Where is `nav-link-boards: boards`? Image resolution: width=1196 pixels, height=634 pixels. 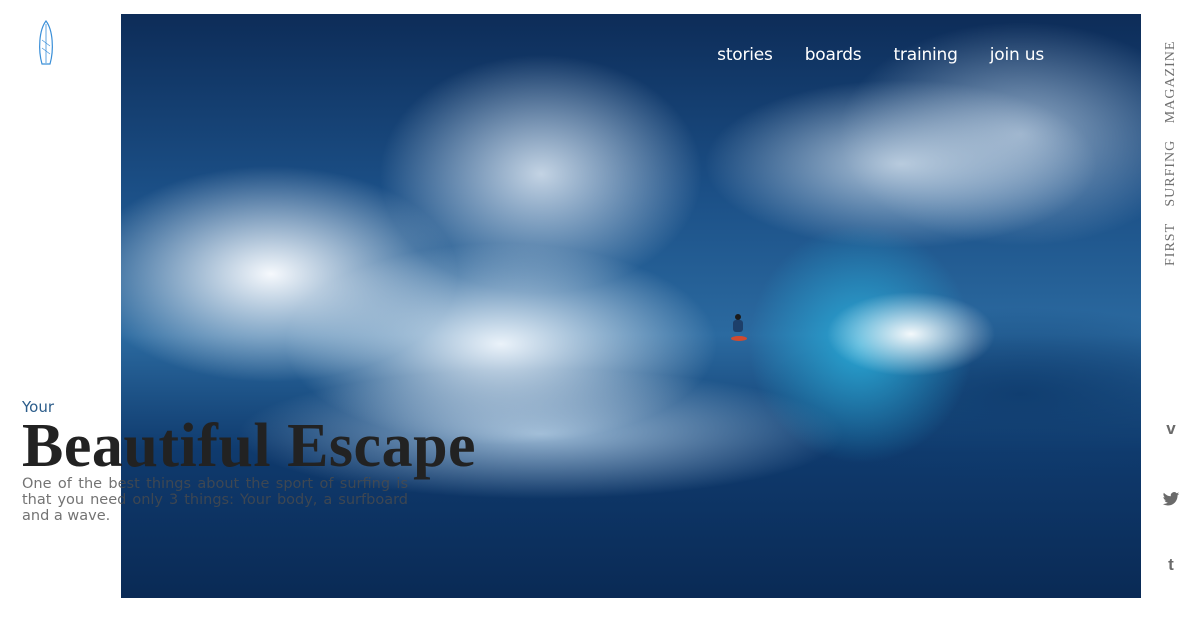
nav-link-boards: boards is located at coordinates (833, 55).